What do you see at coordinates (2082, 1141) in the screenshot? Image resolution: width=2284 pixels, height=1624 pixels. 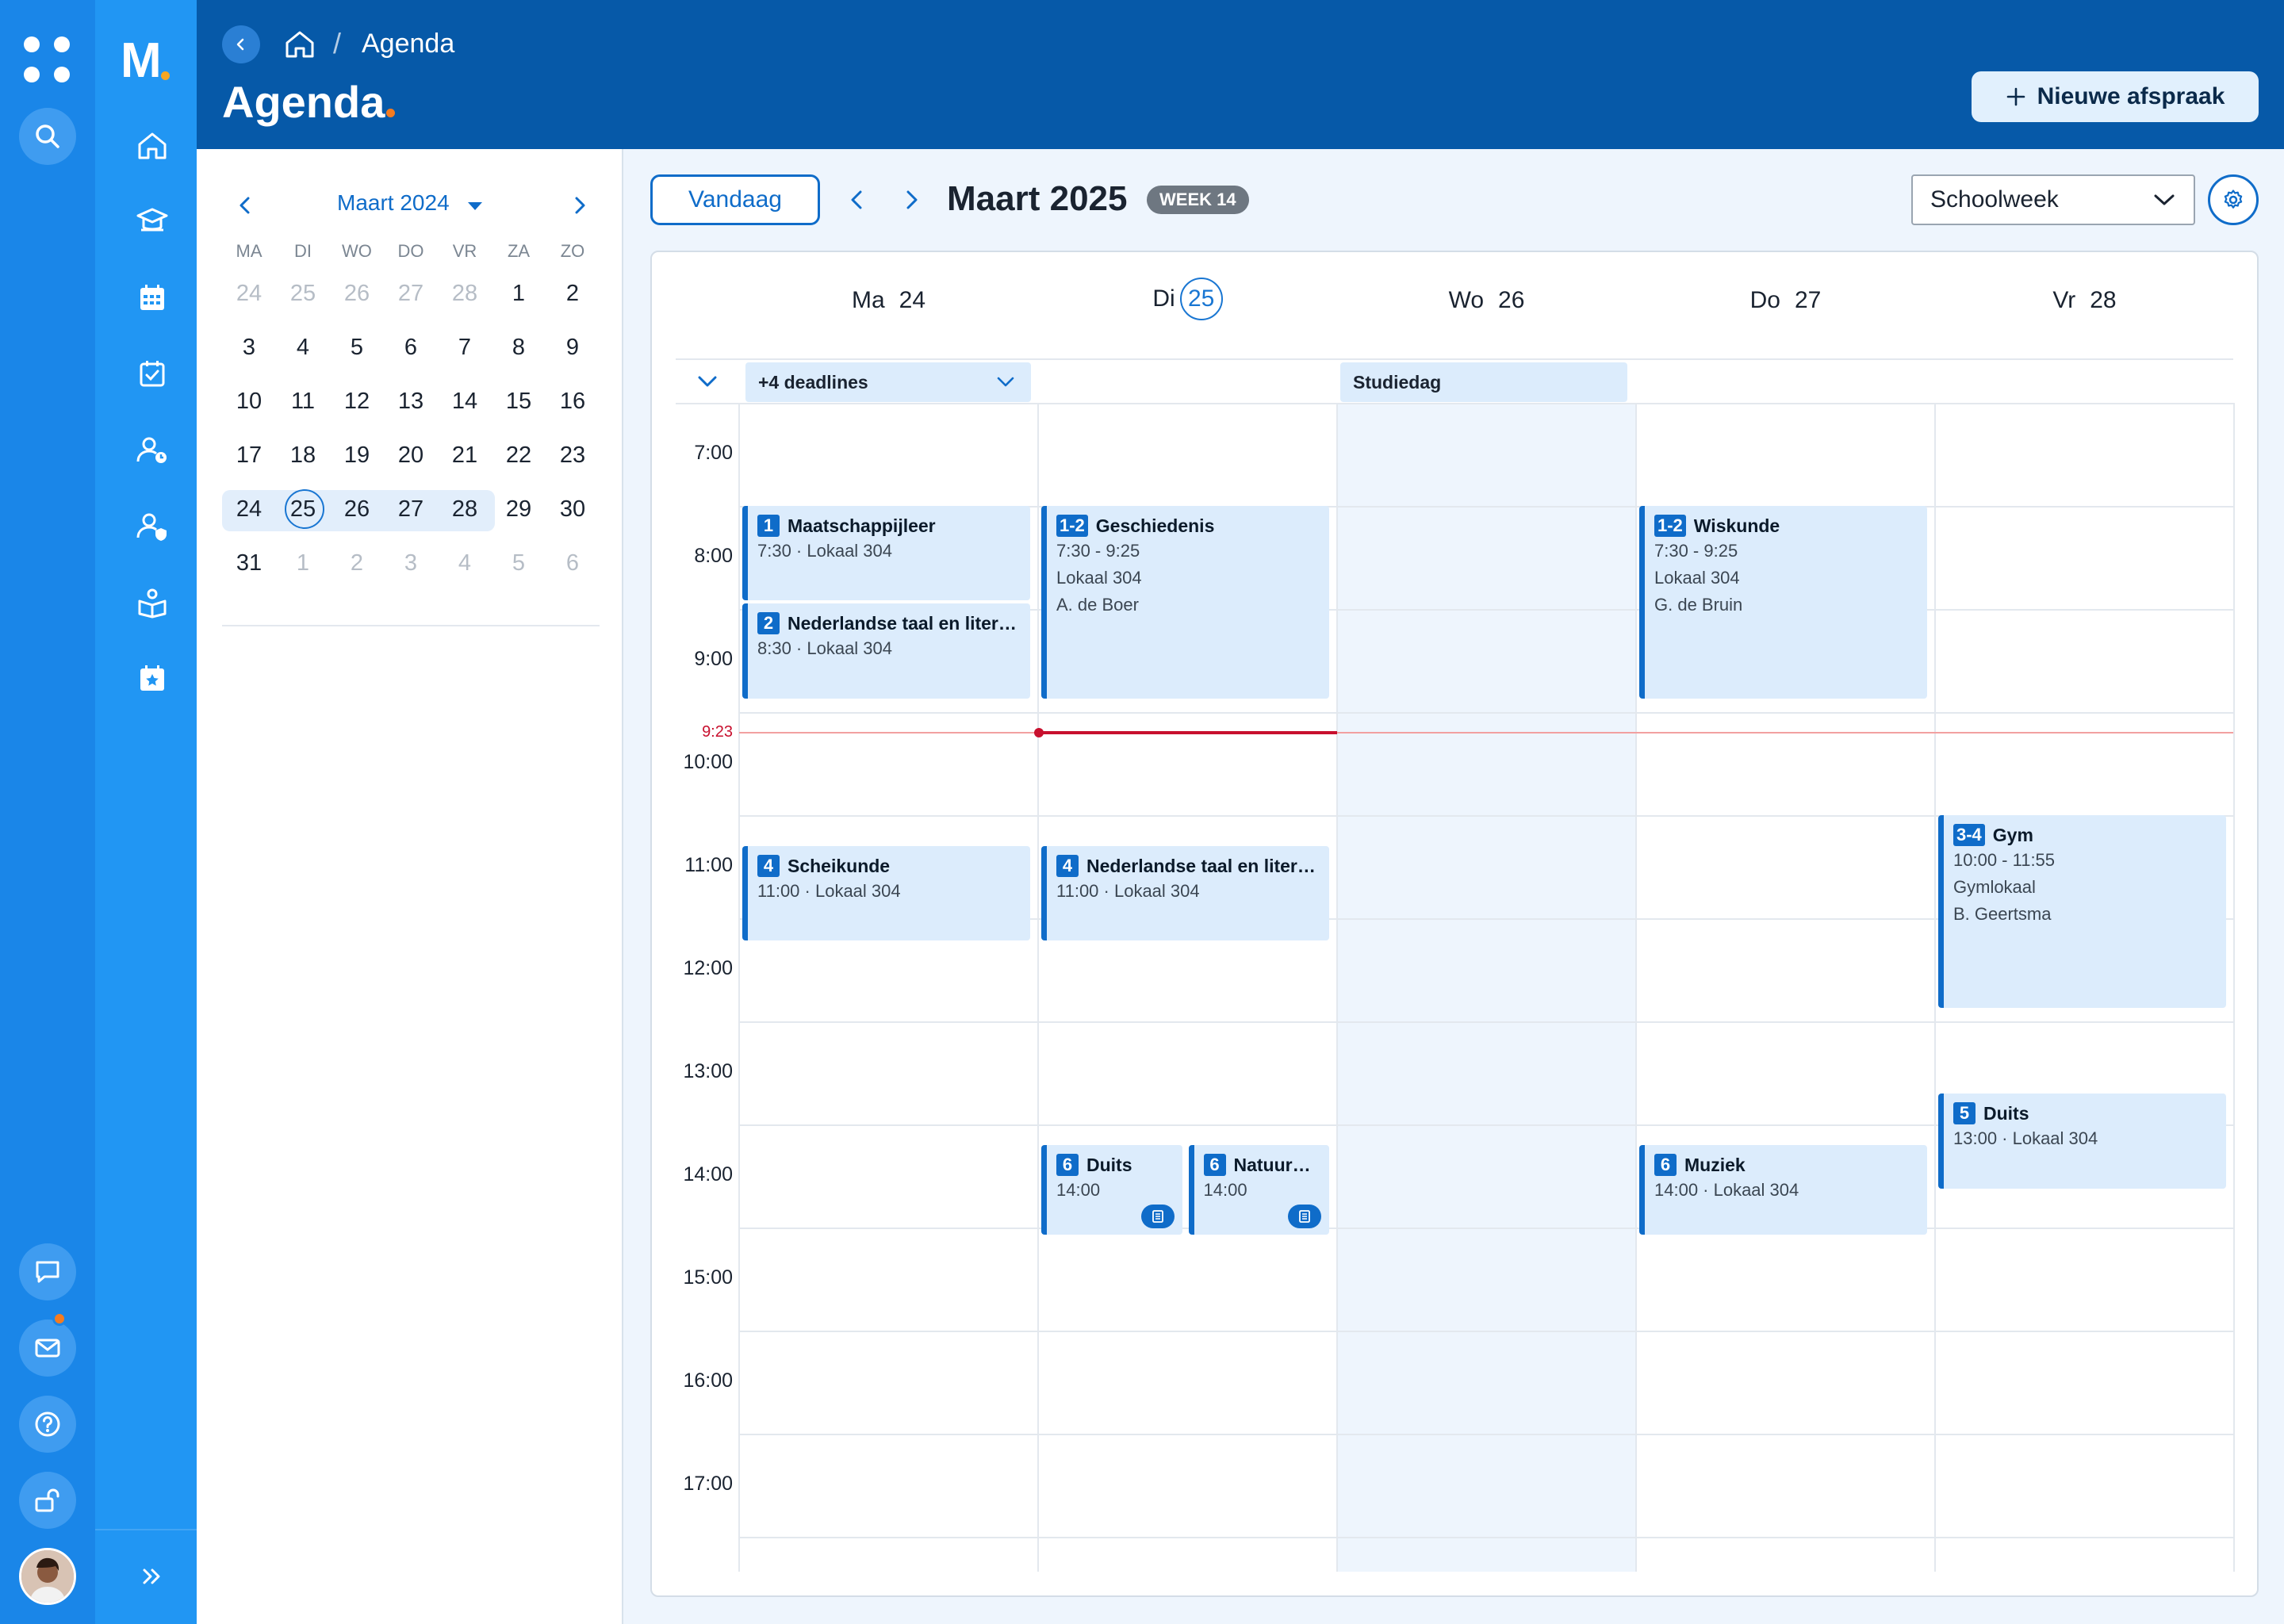 I see `calendar-event: 5 Duits 13:00 · Lokaal 304` at bounding box center [2082, 1141].